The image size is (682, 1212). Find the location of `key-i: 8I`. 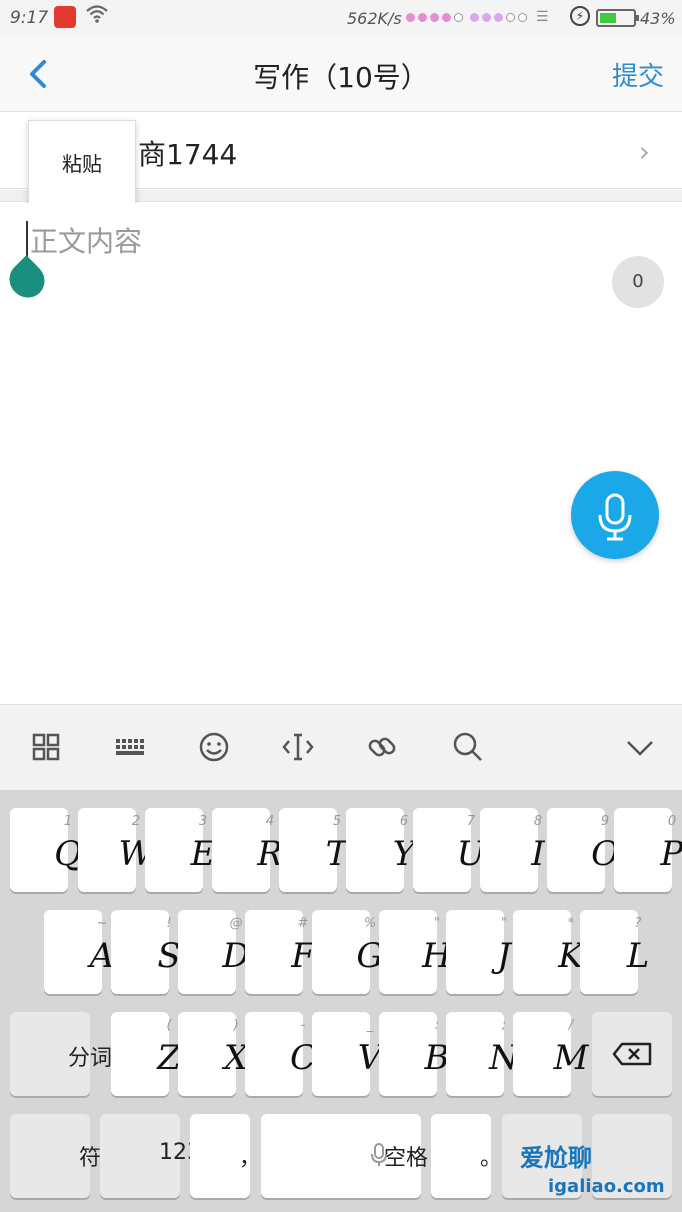

key-i: 8I is located at coordinates (512, 850).